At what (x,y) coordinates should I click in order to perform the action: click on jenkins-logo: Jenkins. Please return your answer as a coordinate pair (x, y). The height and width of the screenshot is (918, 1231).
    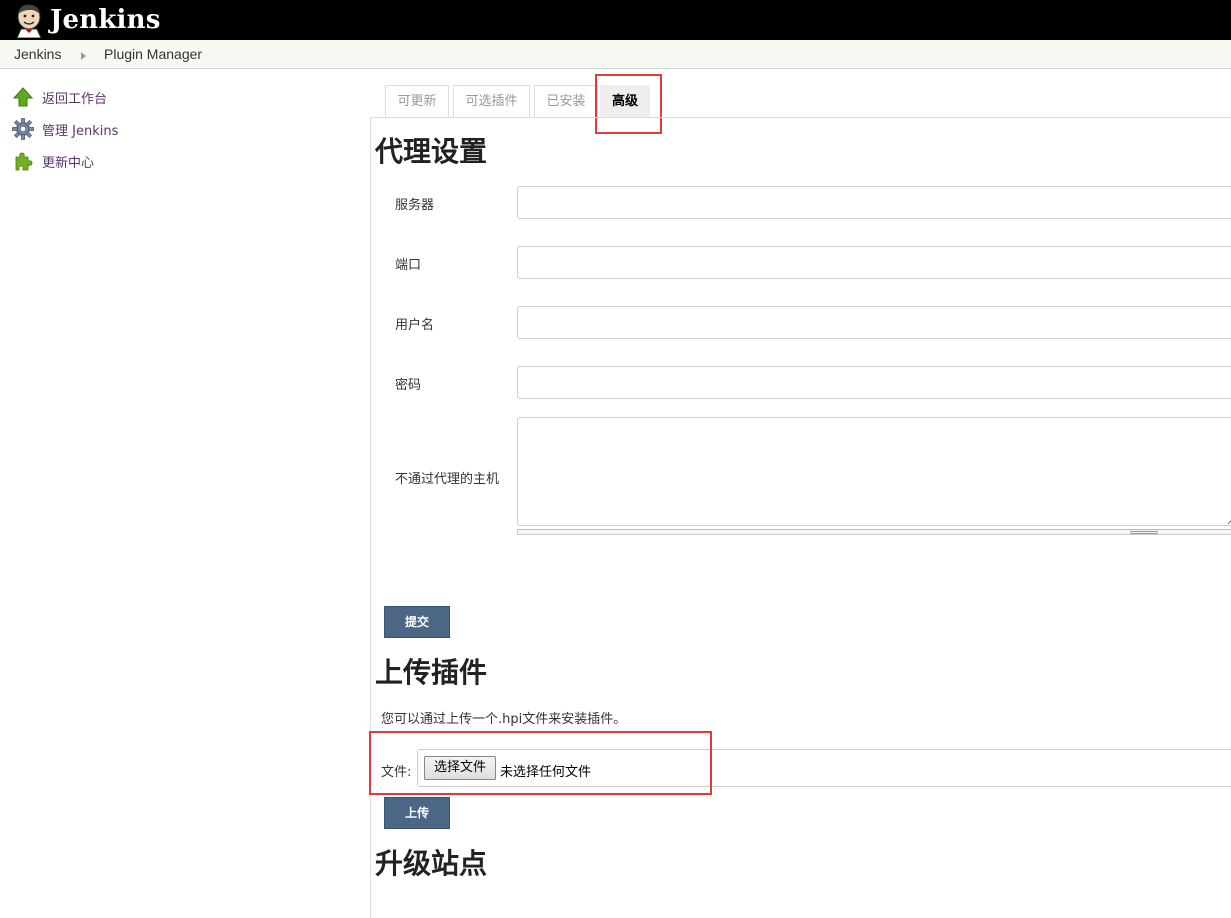
    Looking at the image, I should click on (86, 20).